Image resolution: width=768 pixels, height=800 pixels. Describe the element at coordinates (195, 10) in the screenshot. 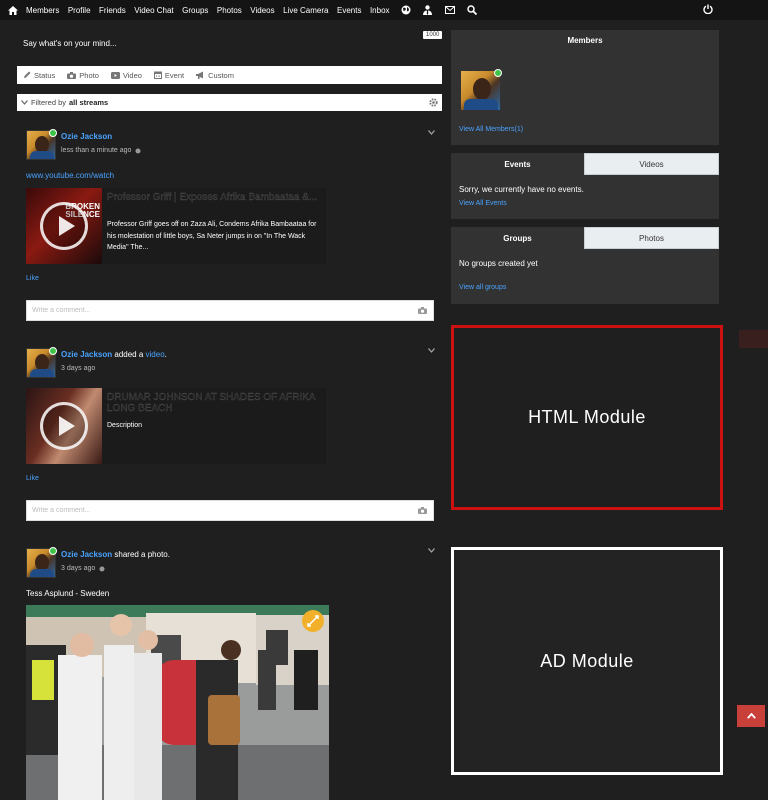

I see `nav-groups: Groups` at that location.